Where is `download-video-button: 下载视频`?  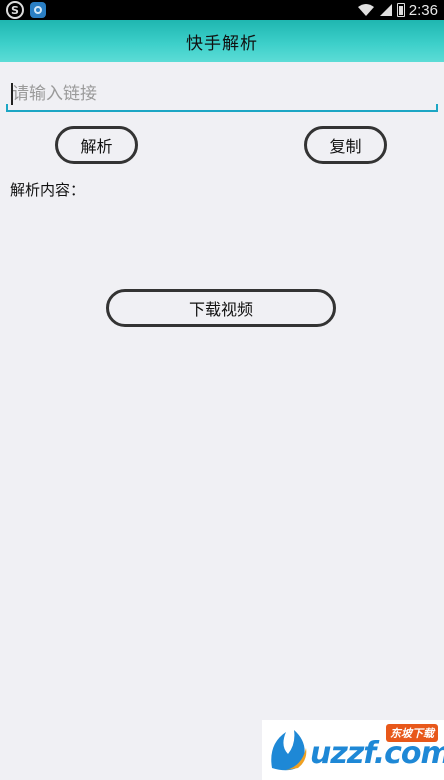
download-video-button: 下载视频 is located at coordinates (221, 308).